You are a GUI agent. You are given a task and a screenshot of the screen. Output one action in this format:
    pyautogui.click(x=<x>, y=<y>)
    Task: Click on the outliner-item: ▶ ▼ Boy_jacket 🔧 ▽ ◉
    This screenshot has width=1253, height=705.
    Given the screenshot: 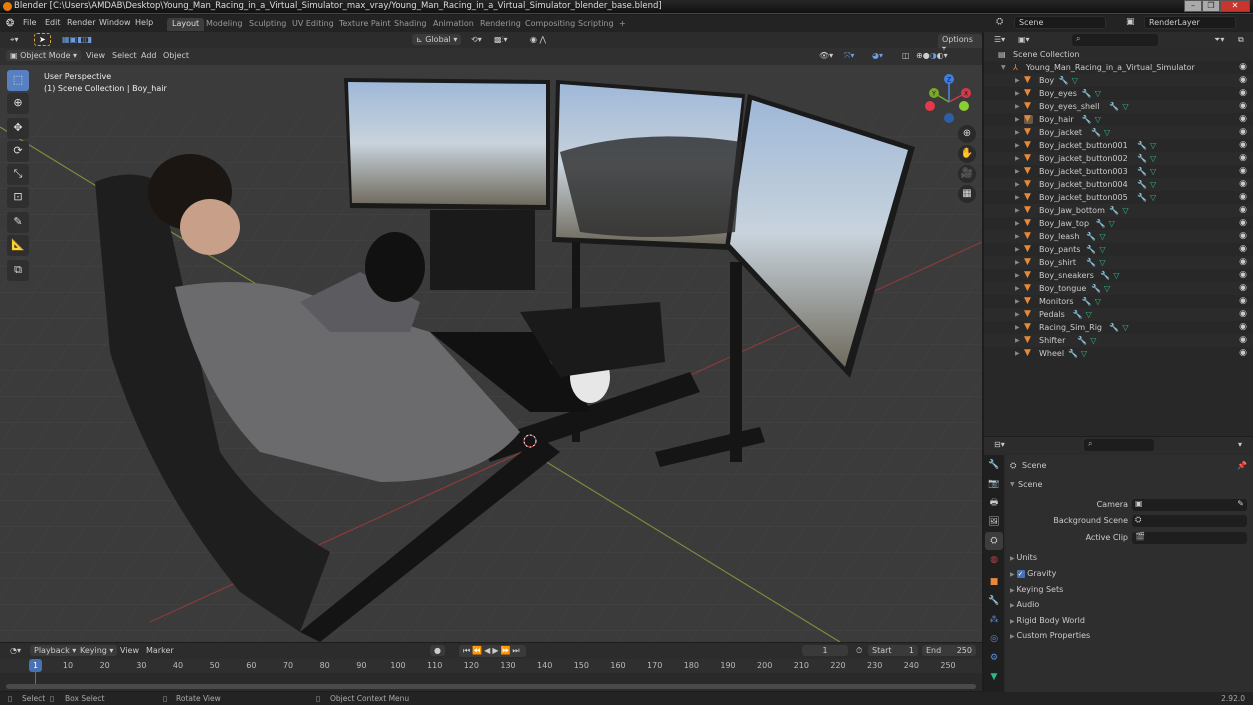 What is the action you would take?
    pyautogui.click(x=1118, y=132)
    